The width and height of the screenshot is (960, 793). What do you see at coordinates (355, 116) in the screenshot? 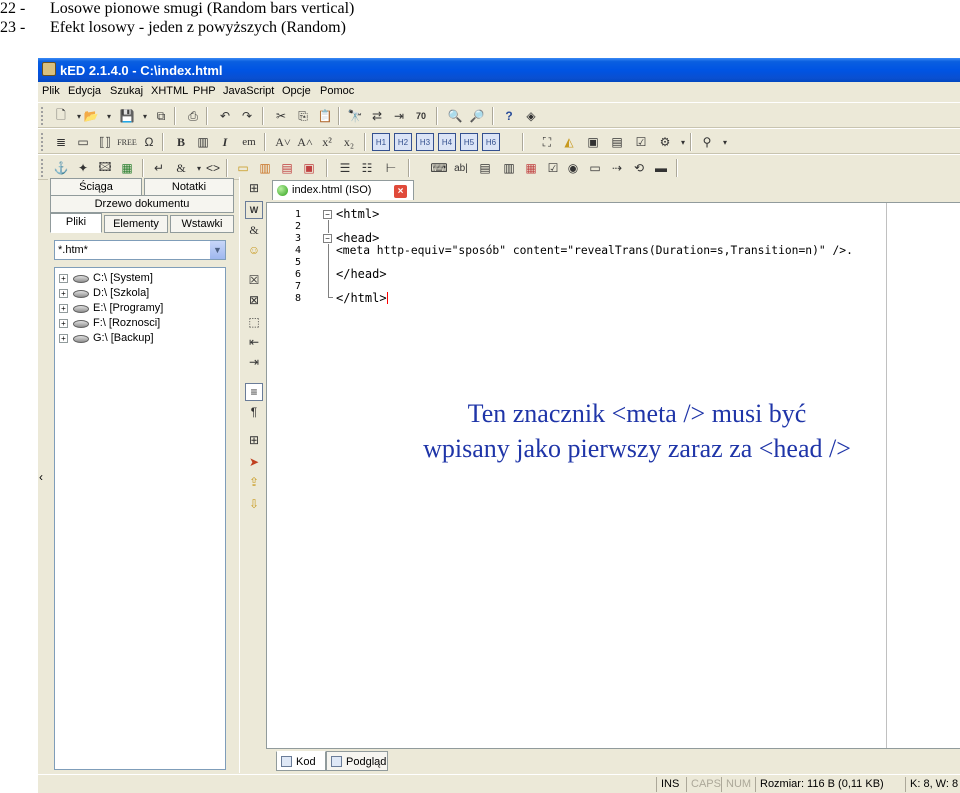
I see `find-icon: 🔭` at bounding box center [355, 116].